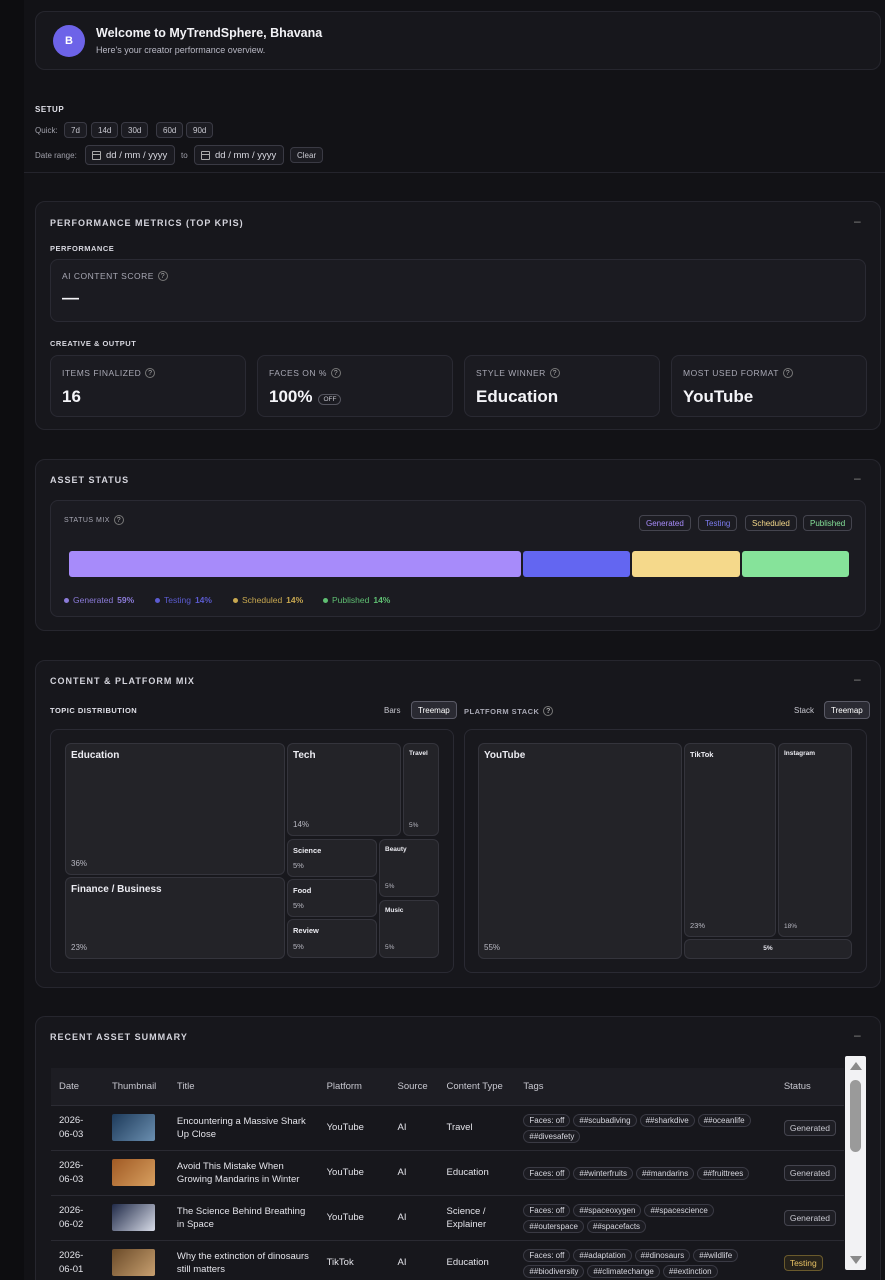 Image resolution: width=885 pixels, height=1280 pixels. I want to click on topic-tile-science: Science 5%, so click(332, 858).